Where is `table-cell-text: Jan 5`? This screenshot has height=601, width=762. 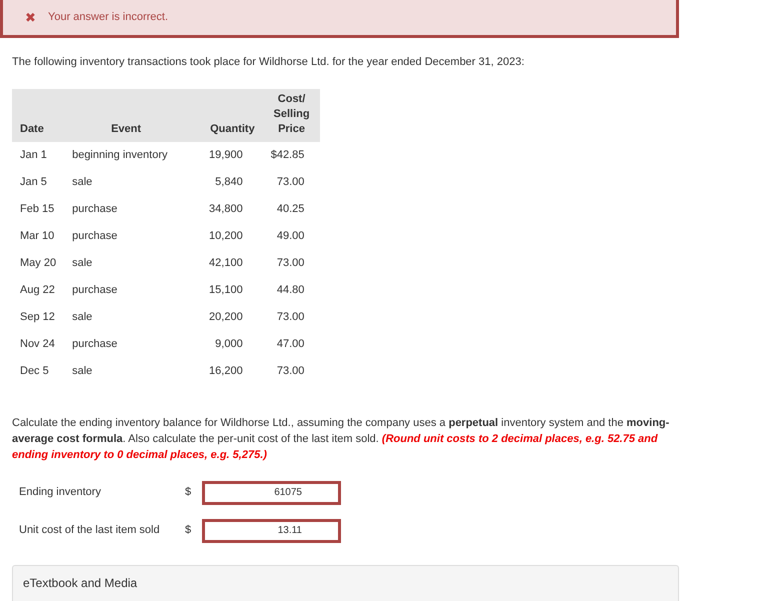
table-cell-text: Jan 5 is located at coordinates (33, 182).